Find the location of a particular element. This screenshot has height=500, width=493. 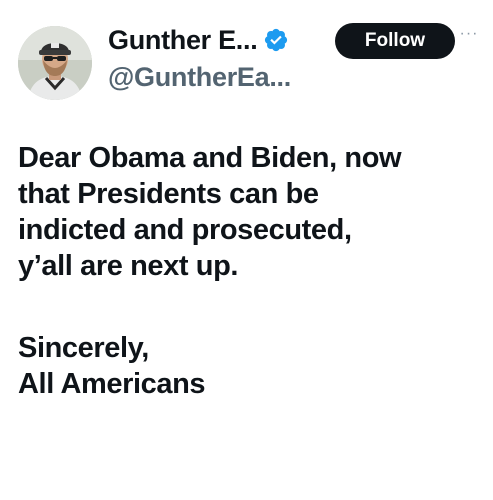

avatar-image is located at coordinates (55, 63).